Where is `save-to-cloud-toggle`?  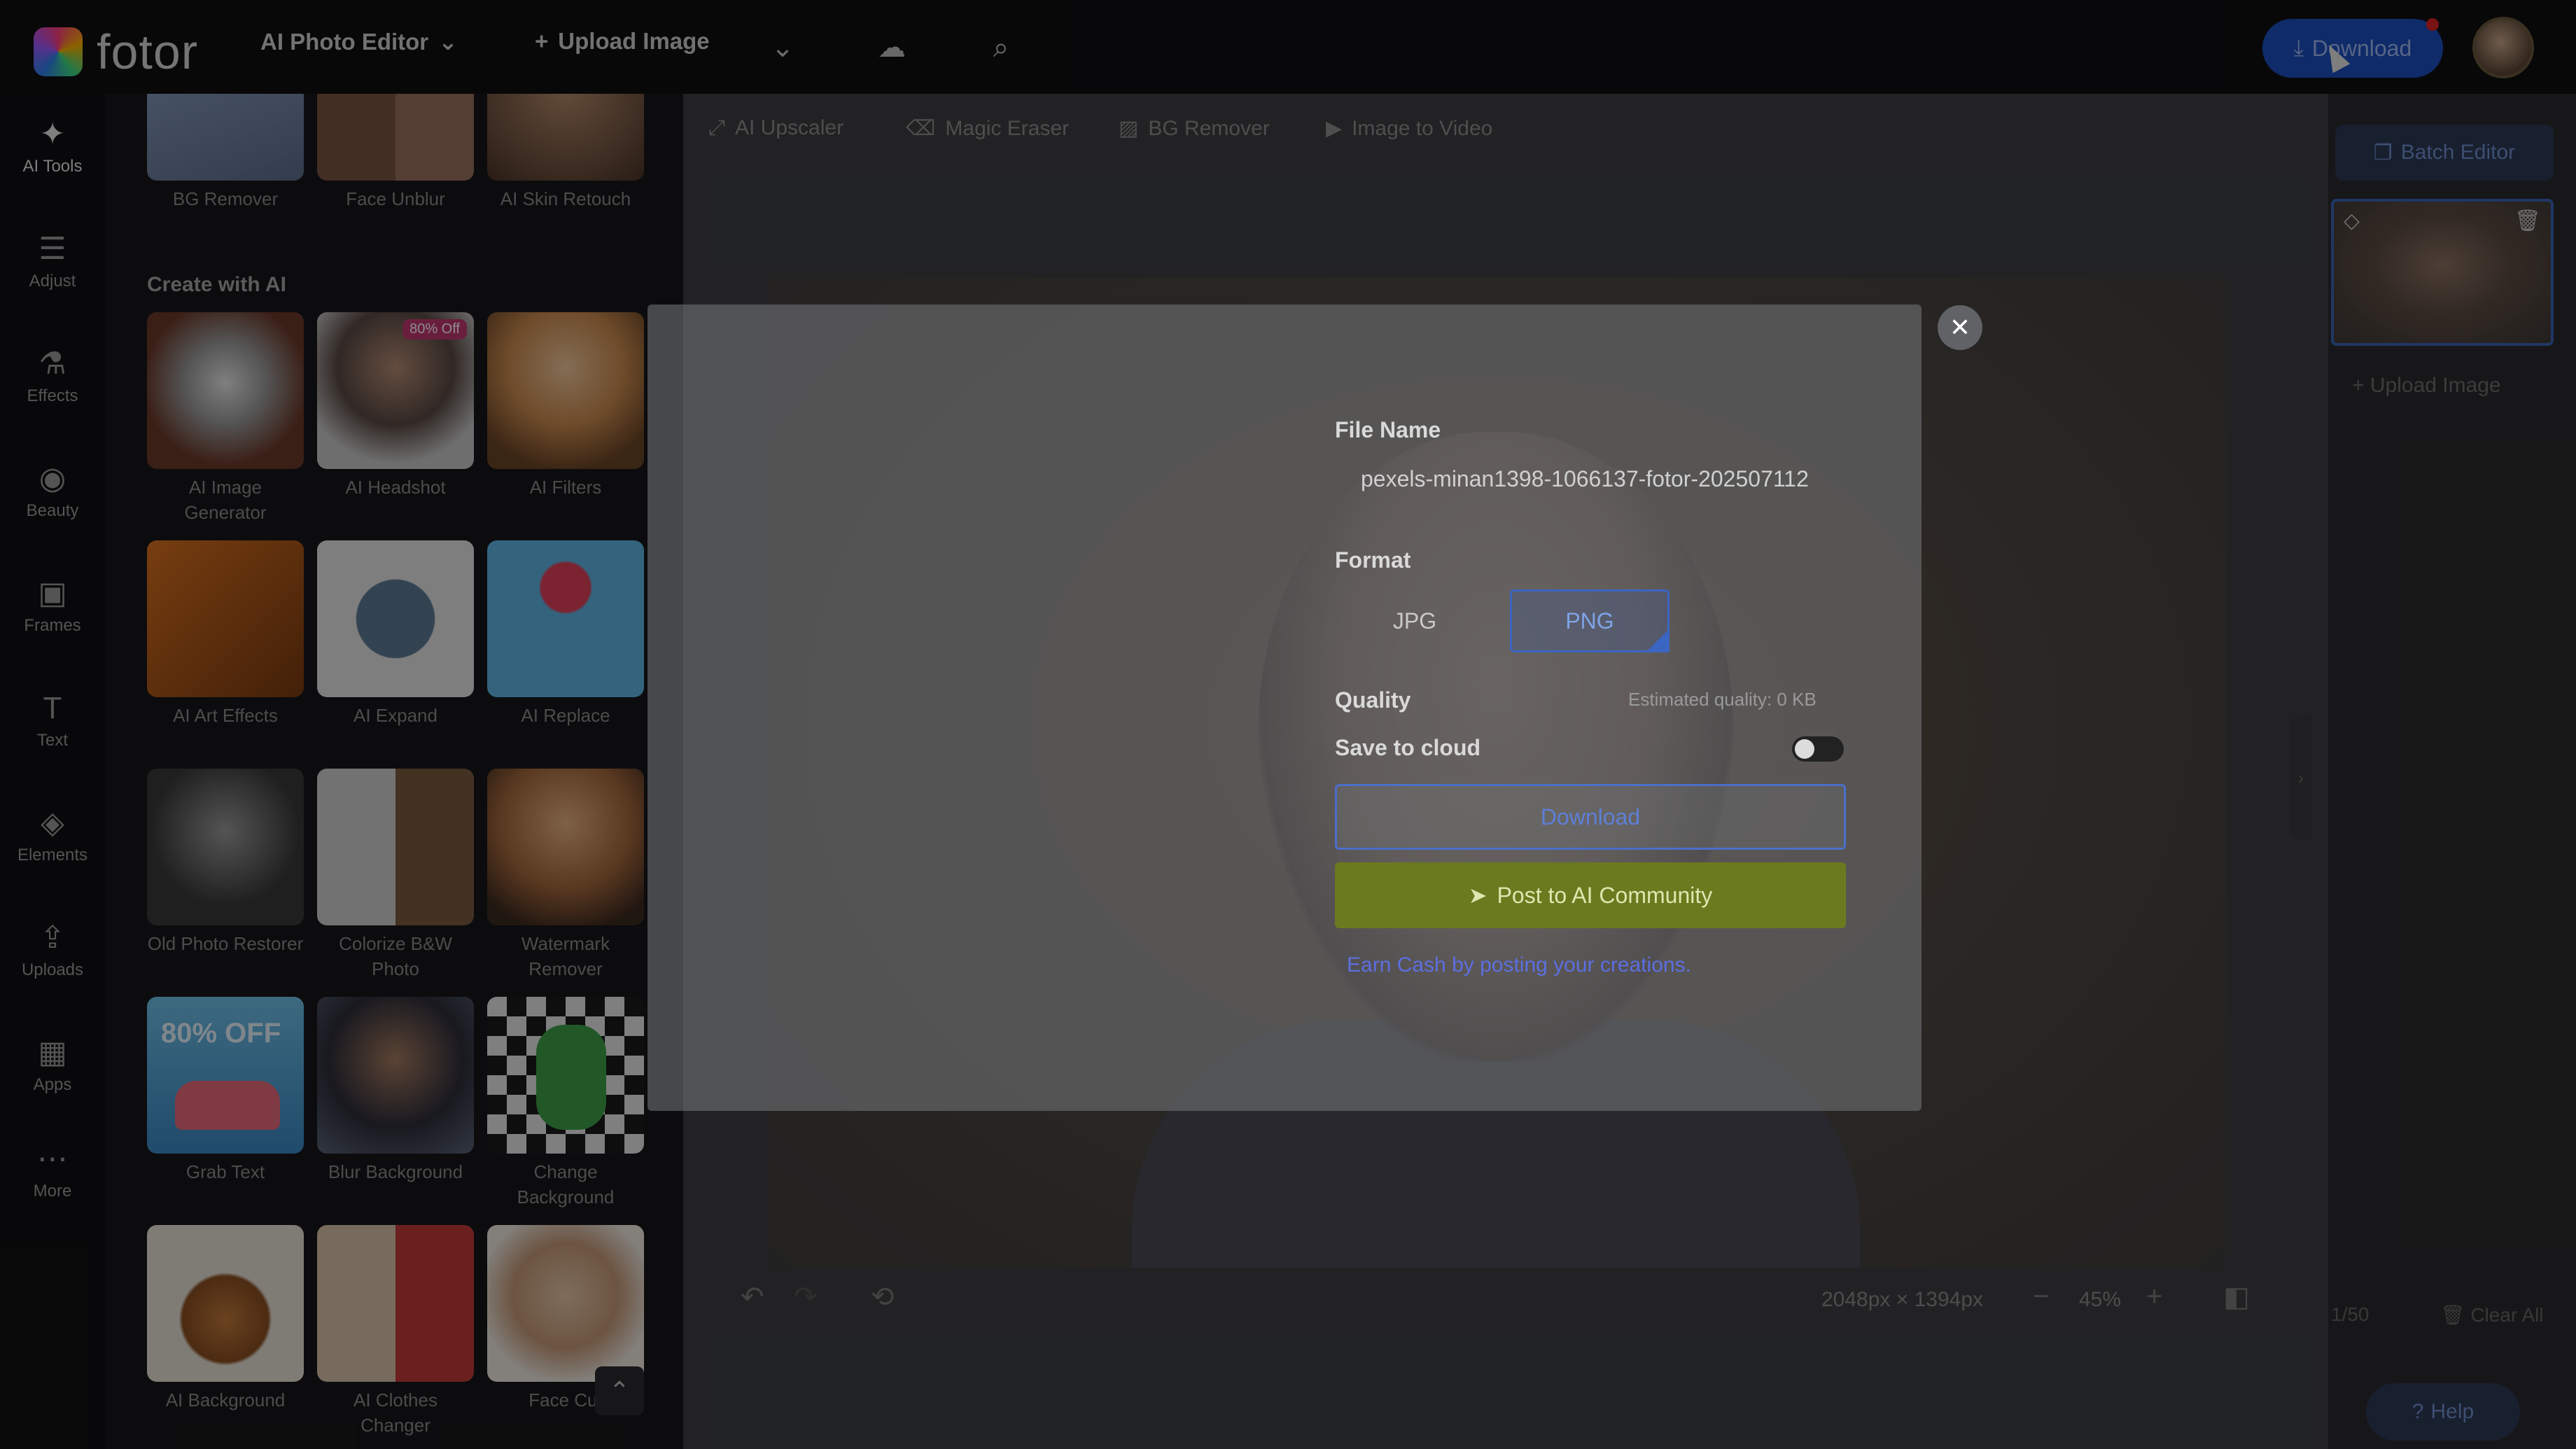
save-to-cloud-toggle is located at coordinates (1818, 749).